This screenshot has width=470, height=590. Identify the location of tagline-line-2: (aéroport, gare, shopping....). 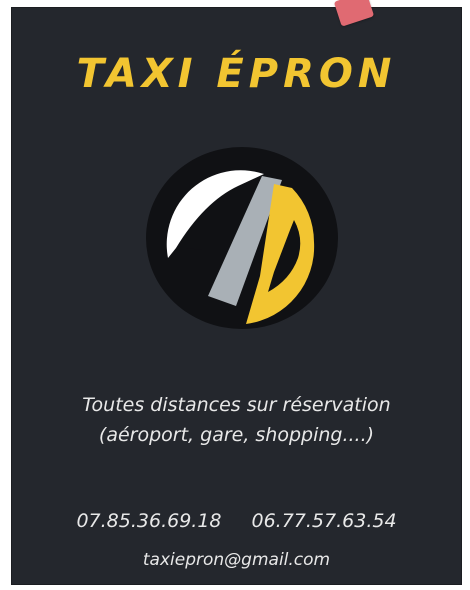
(236, 435).